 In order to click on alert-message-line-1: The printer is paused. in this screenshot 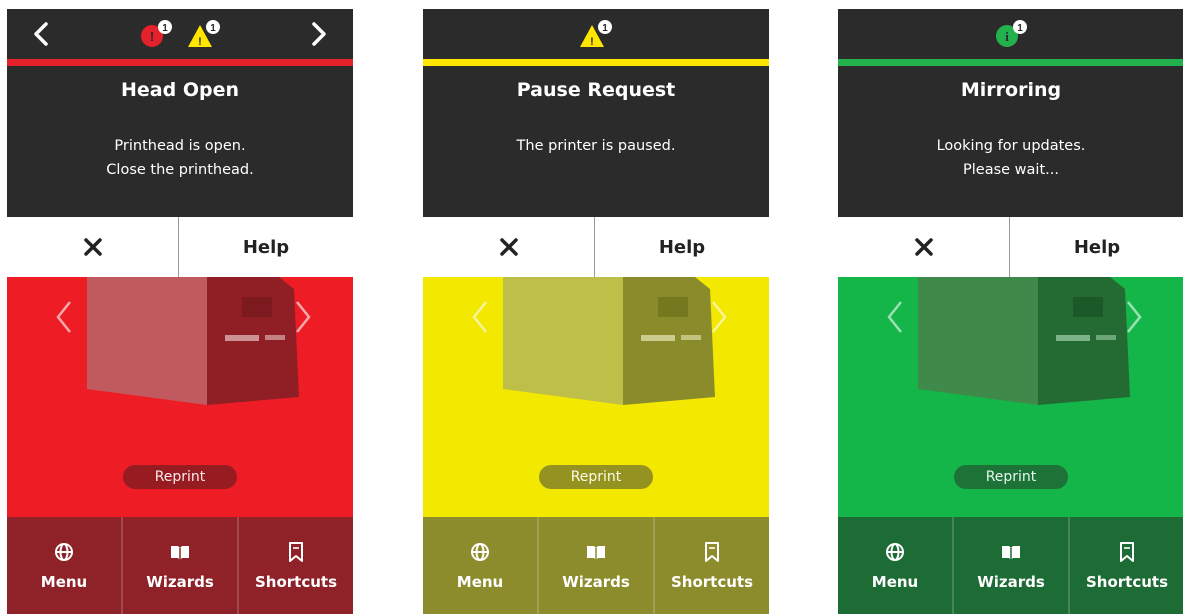, I will do `click(596, 146)`.